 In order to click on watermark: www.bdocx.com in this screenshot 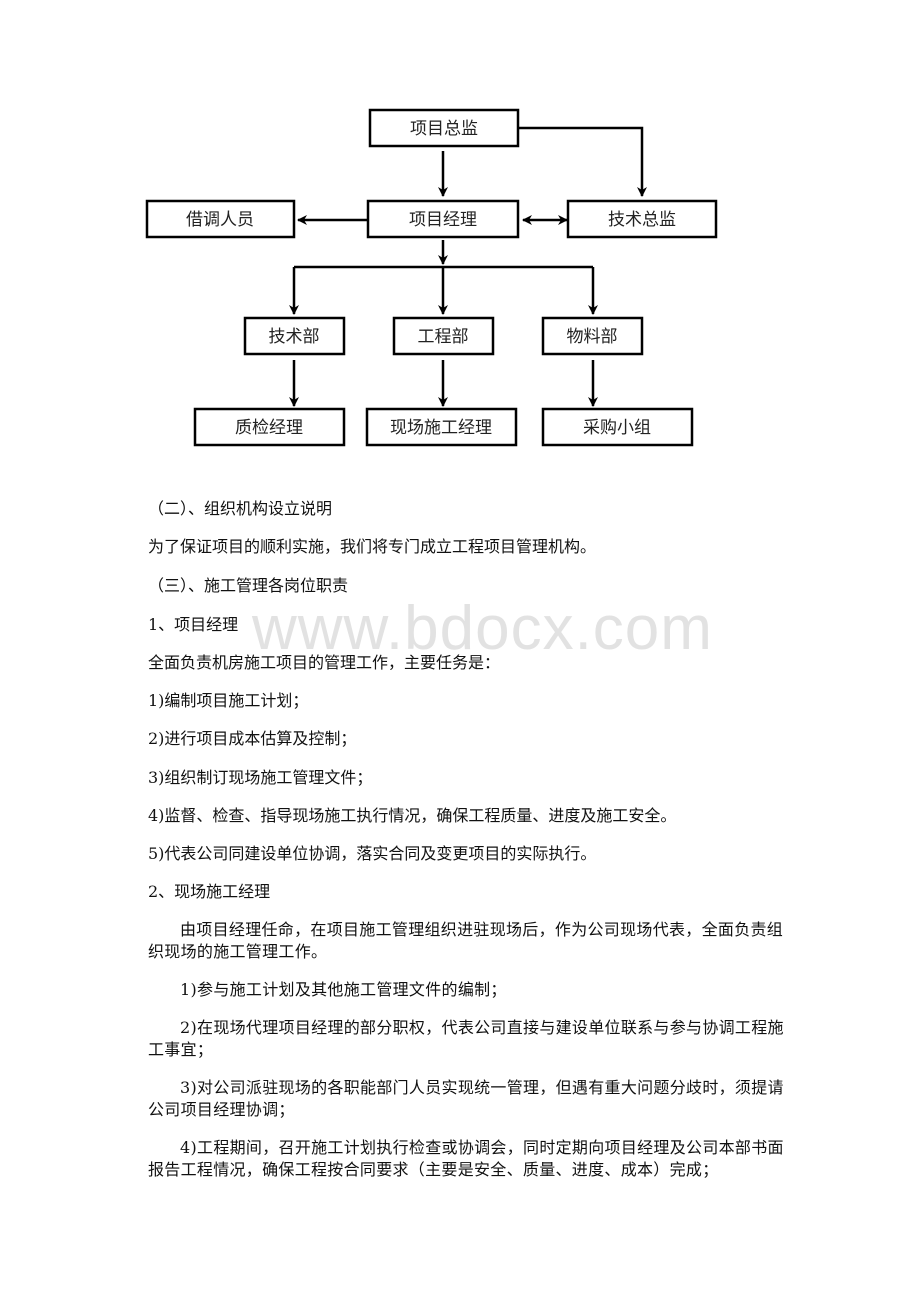, I will do `click(482, 628)`.